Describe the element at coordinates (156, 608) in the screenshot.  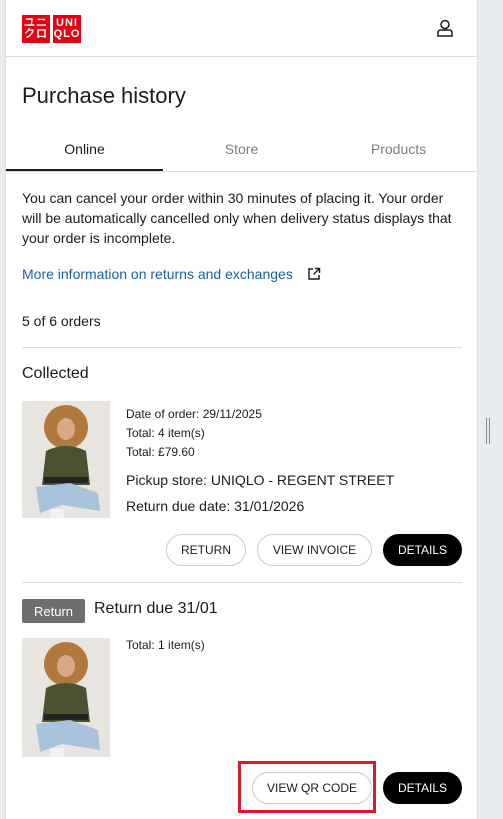
I see `order-status: Return due 31/01` at that location.